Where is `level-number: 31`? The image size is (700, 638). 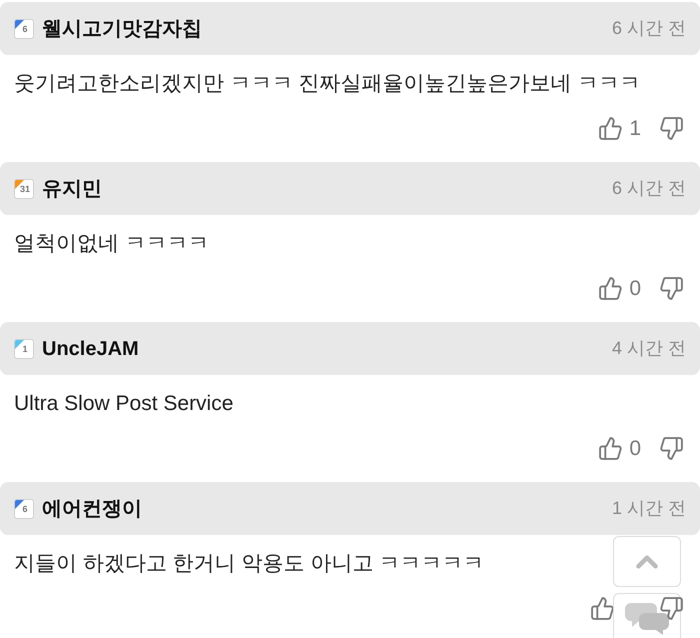
level-number: 31 is located at coordinates (24, 188).